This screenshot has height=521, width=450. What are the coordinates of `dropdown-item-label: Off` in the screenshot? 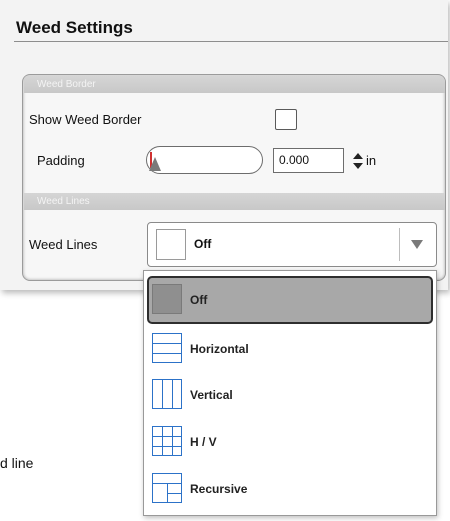 It's located at (199, 300).